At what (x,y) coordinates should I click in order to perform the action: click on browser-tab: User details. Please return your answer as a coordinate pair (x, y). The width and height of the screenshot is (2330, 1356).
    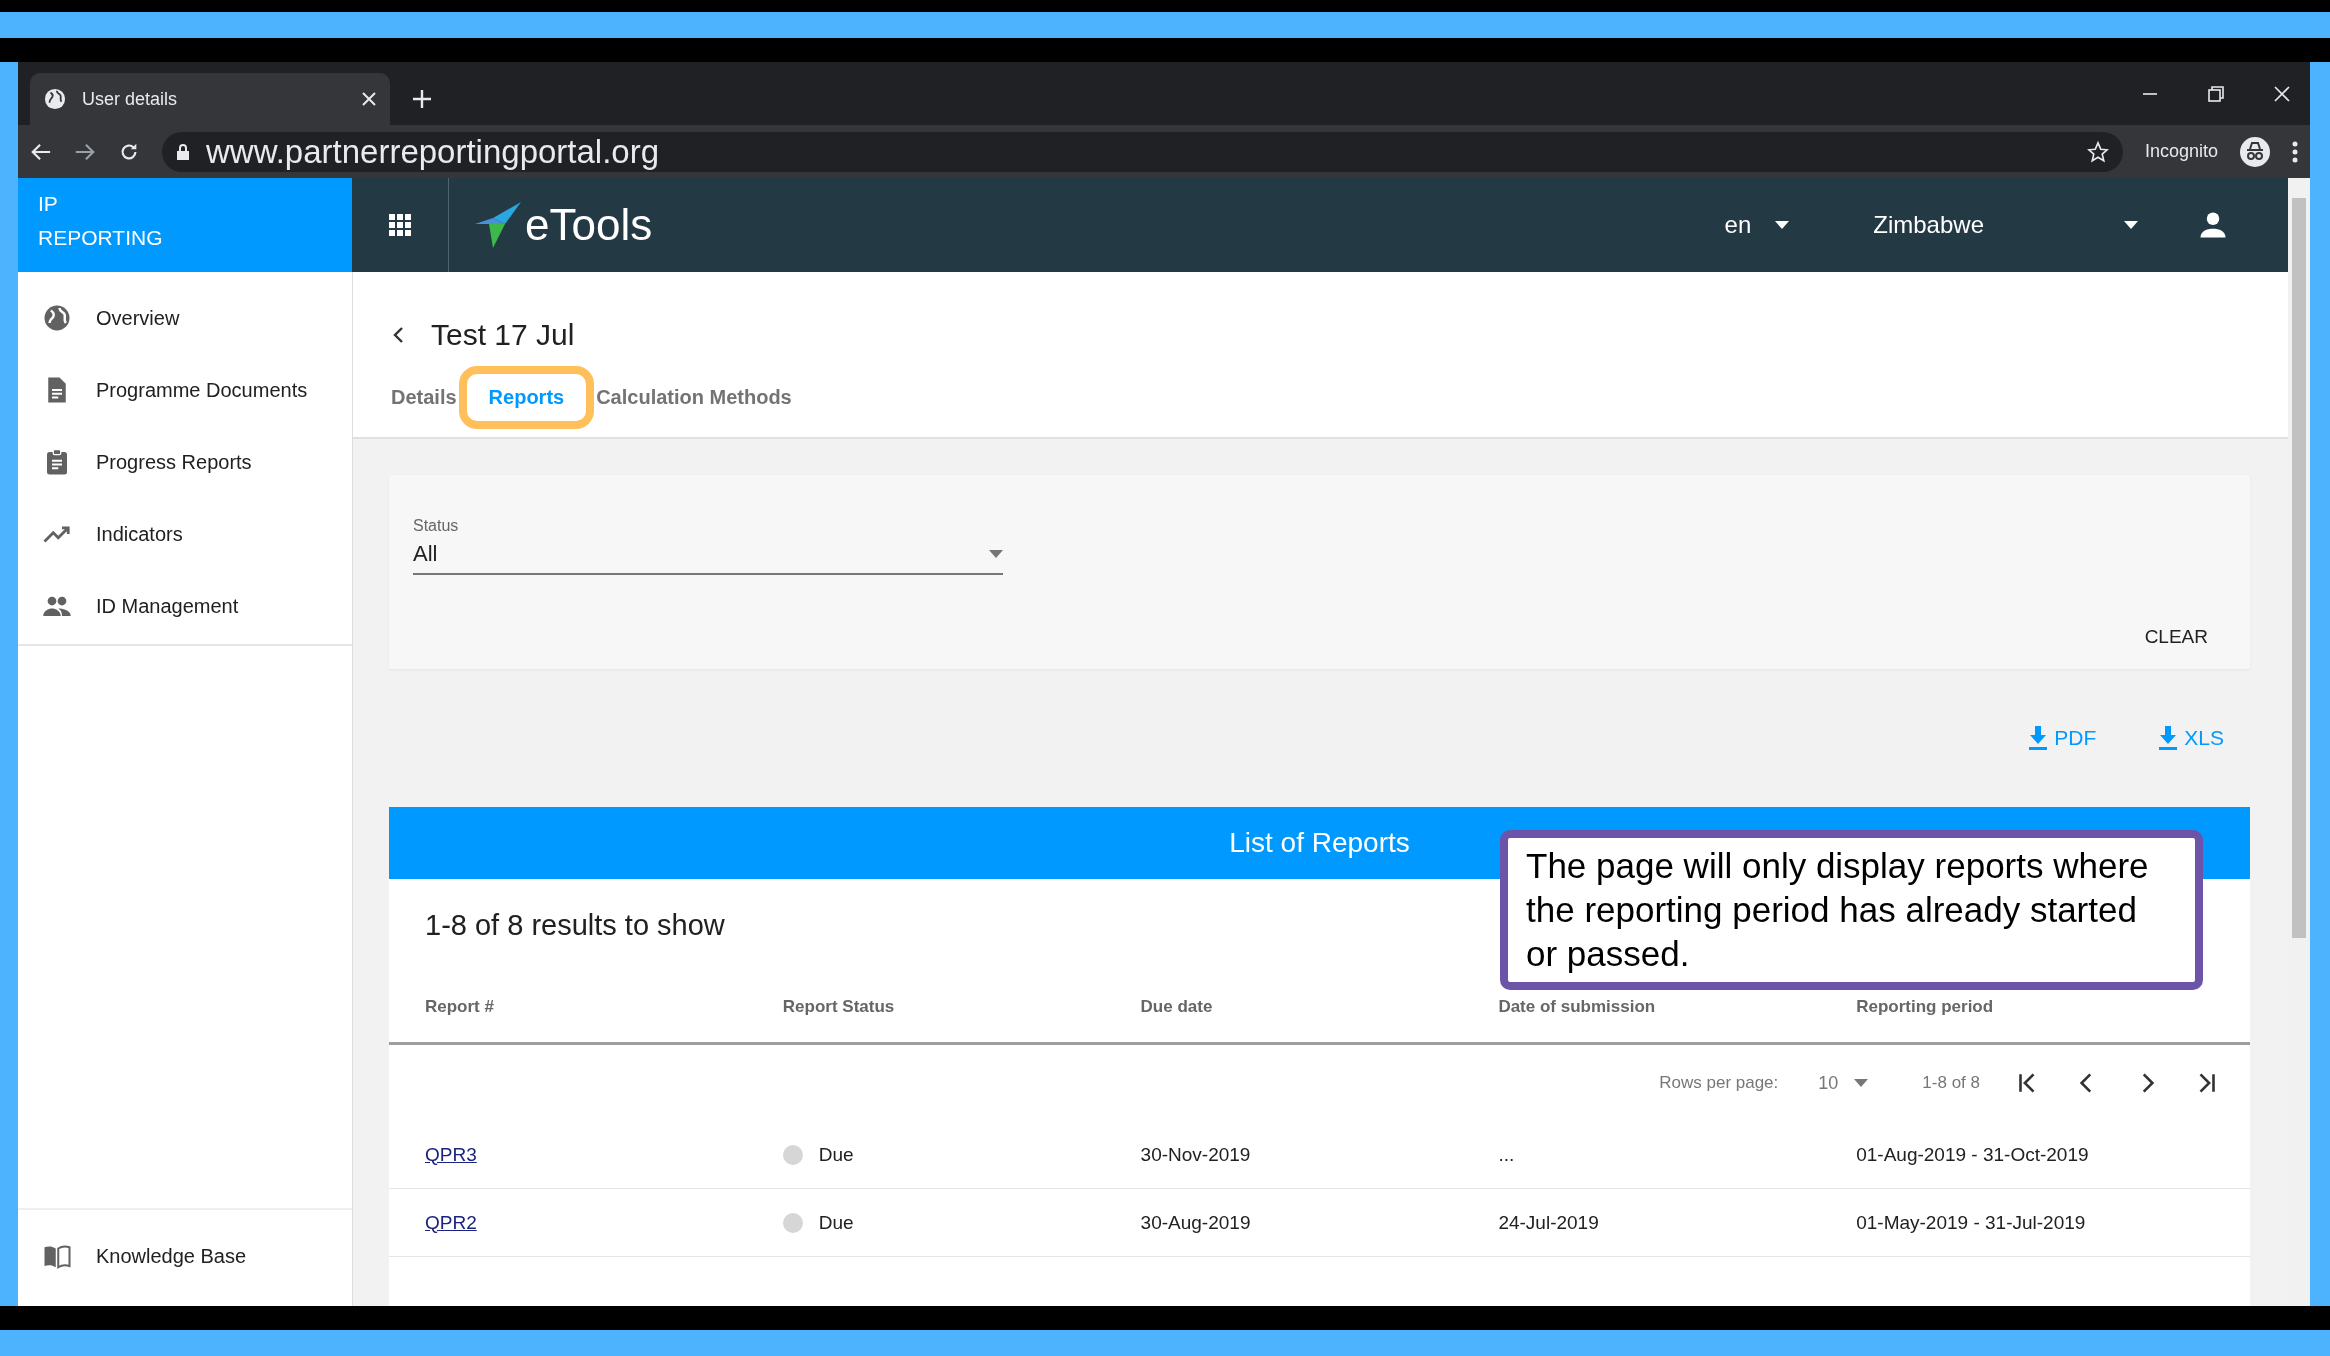
    Looking at the image, I should click on (210, 99).